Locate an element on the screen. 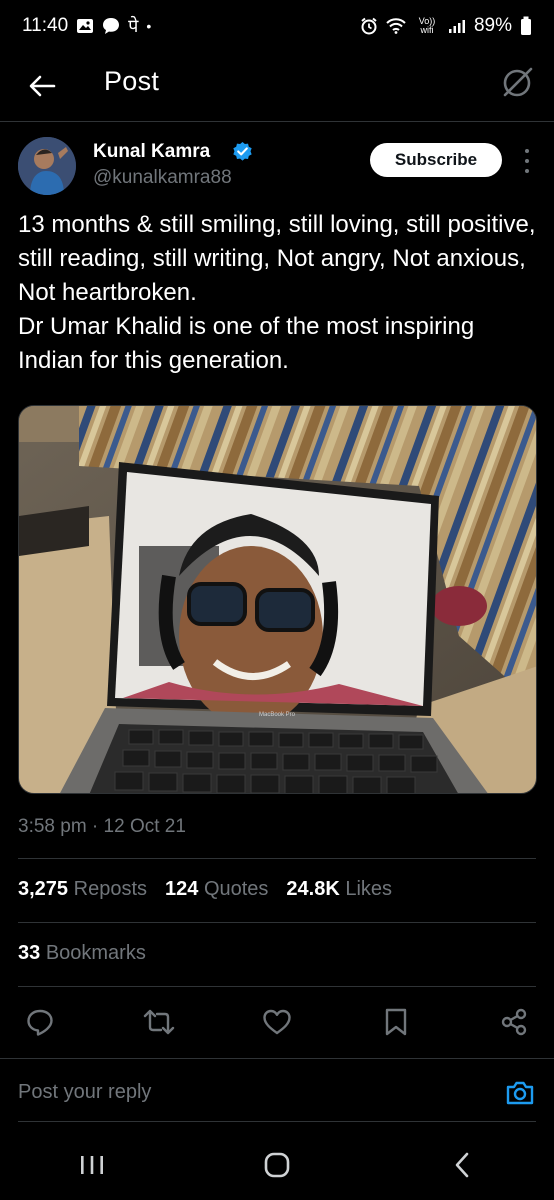 This screenshot has height=1200, width=554. bookmark-button is located at coordinates (396, 1022).